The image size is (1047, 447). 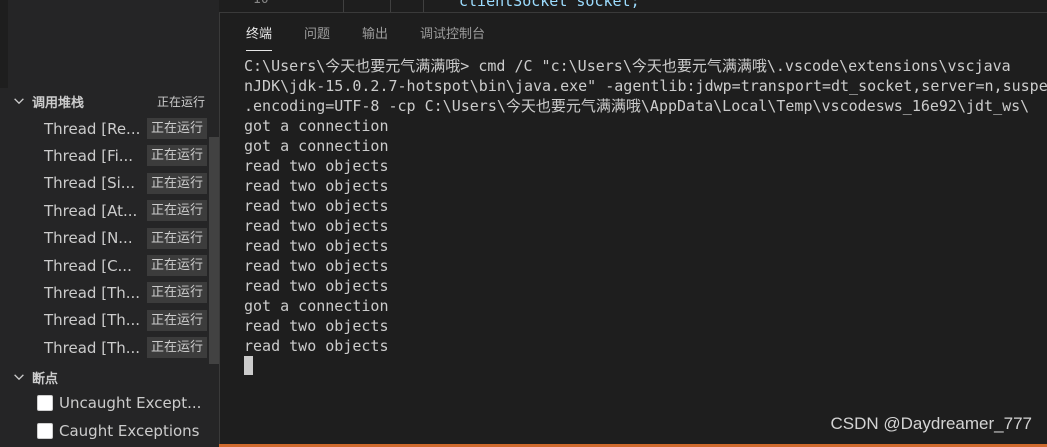 What do you see at coordinates (261, 3) in the screenshot?
I see `line-number: 10` at bounding box center [261, 3].